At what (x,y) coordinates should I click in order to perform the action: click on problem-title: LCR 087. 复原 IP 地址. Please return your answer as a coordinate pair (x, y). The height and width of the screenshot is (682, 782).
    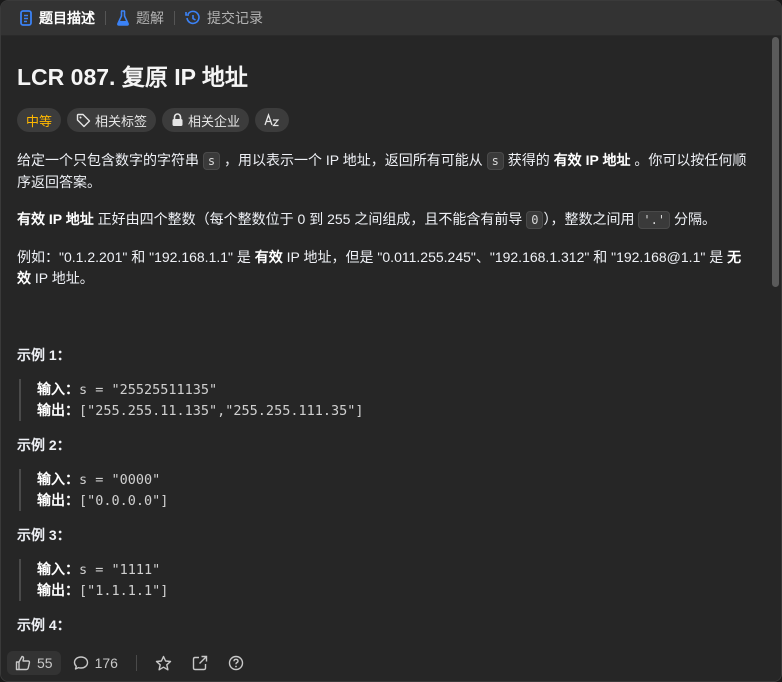
    Looking at the image, I should click on (132, 77).